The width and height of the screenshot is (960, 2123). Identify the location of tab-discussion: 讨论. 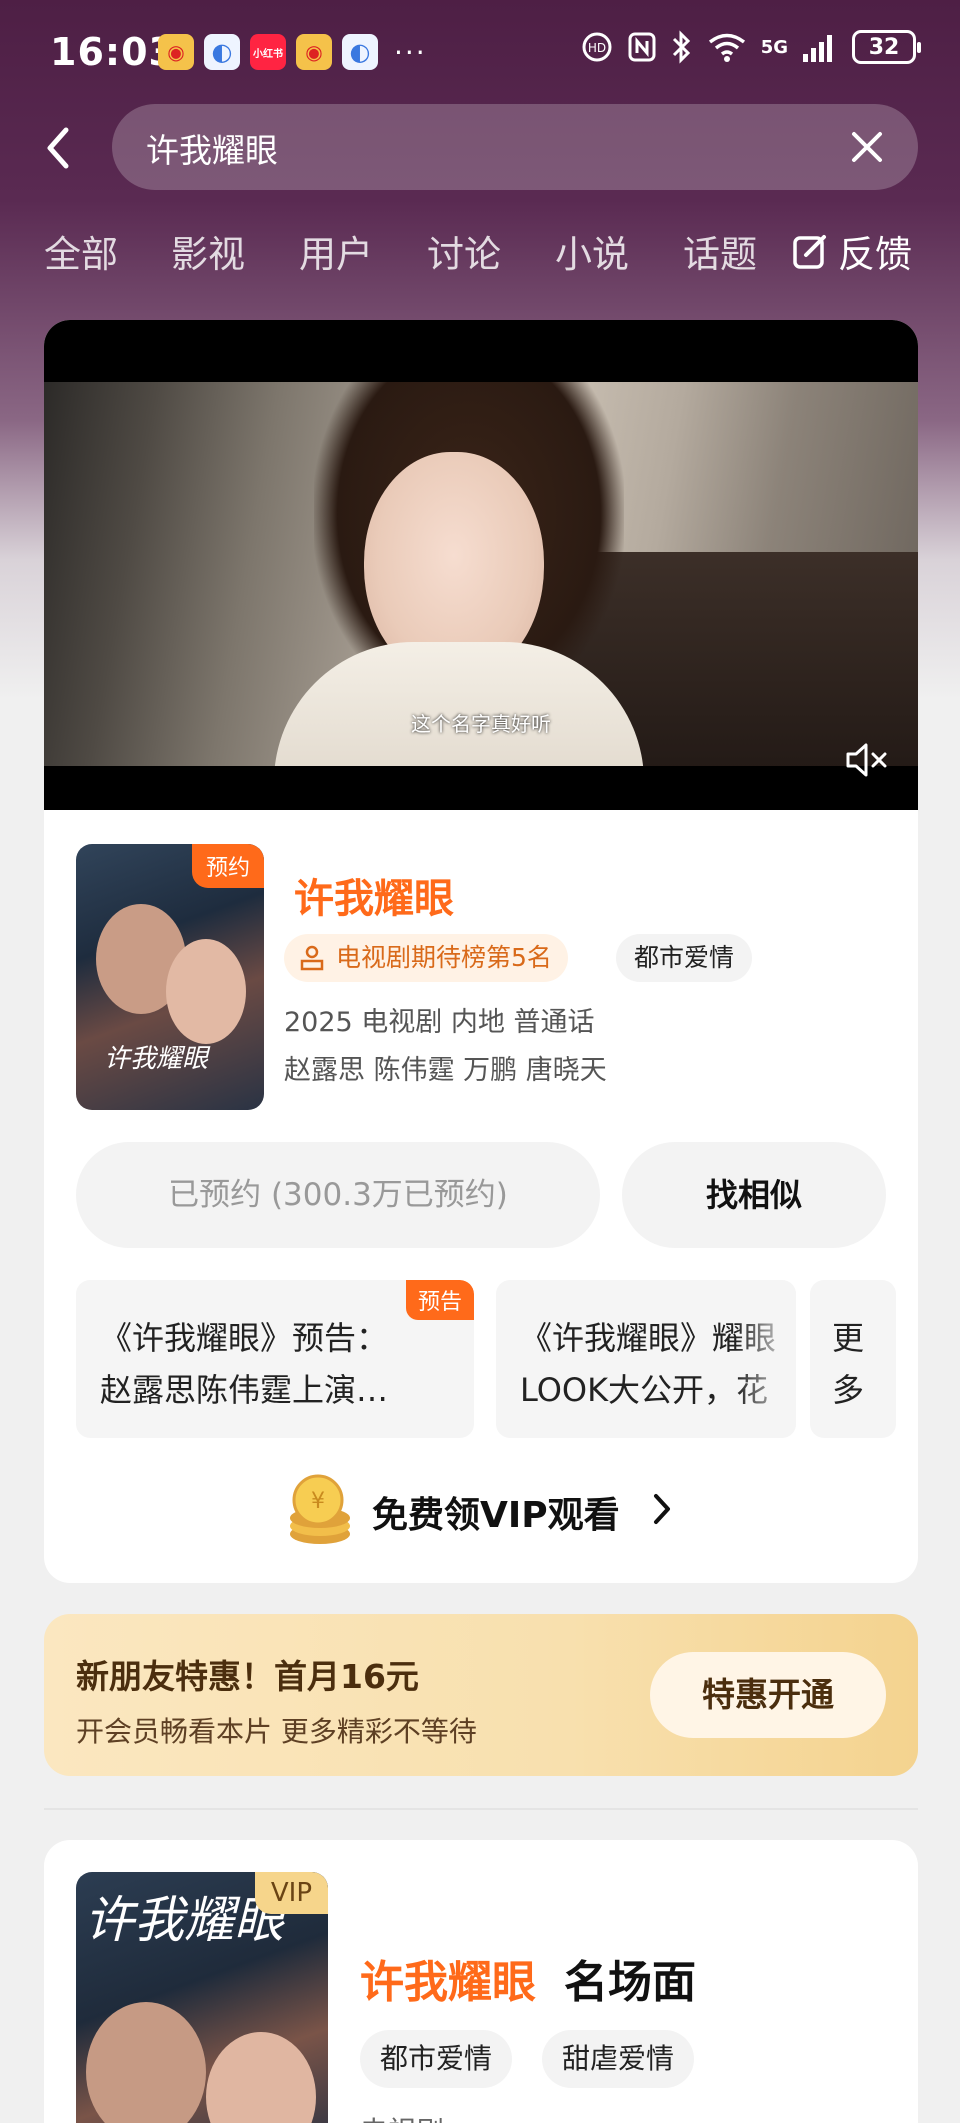
(464, 251).